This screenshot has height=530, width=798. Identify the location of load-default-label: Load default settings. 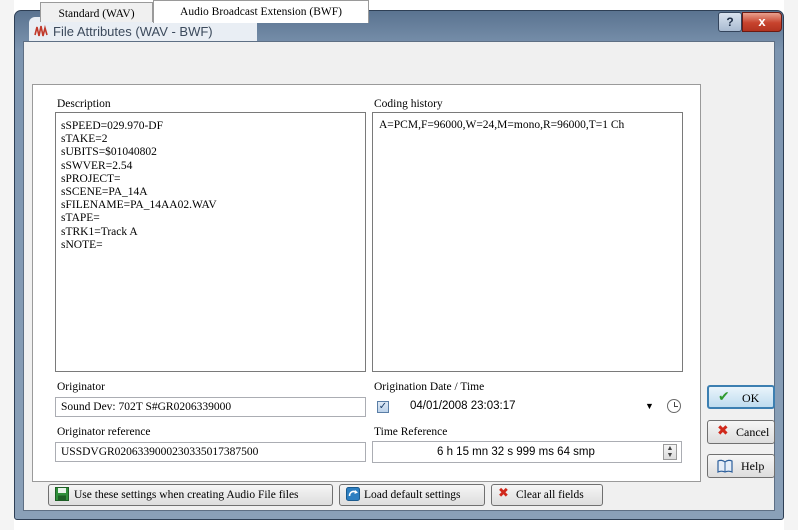
(412, 495).